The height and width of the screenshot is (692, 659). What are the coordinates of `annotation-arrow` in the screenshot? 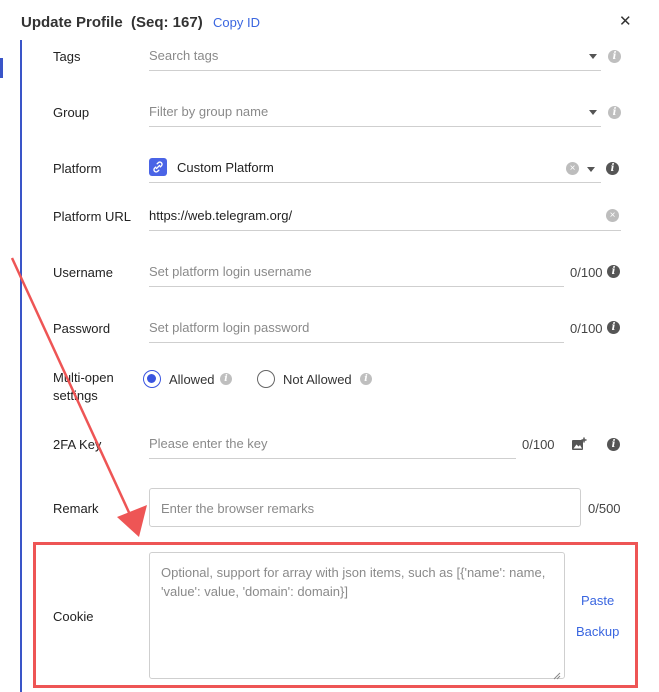 It's located at (78, 397).